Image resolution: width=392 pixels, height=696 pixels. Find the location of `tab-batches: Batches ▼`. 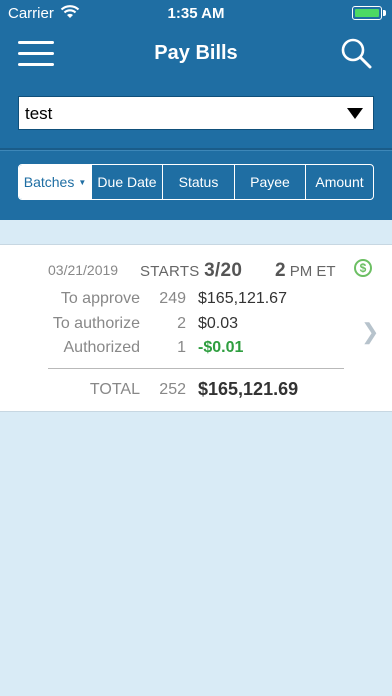

tab-batches: Batches ▼ is located at coordinates (55, 182).